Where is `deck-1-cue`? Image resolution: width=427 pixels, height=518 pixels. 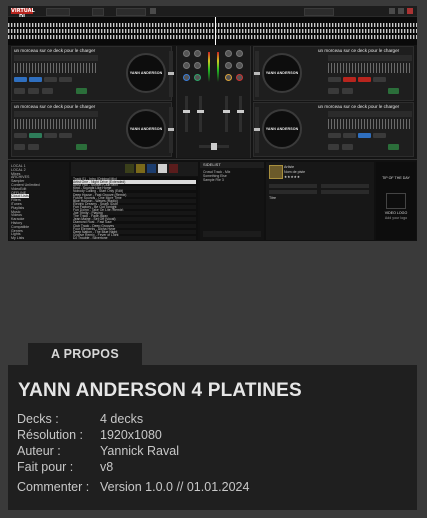 deck-1-cue is located at coordinates (19, 91).